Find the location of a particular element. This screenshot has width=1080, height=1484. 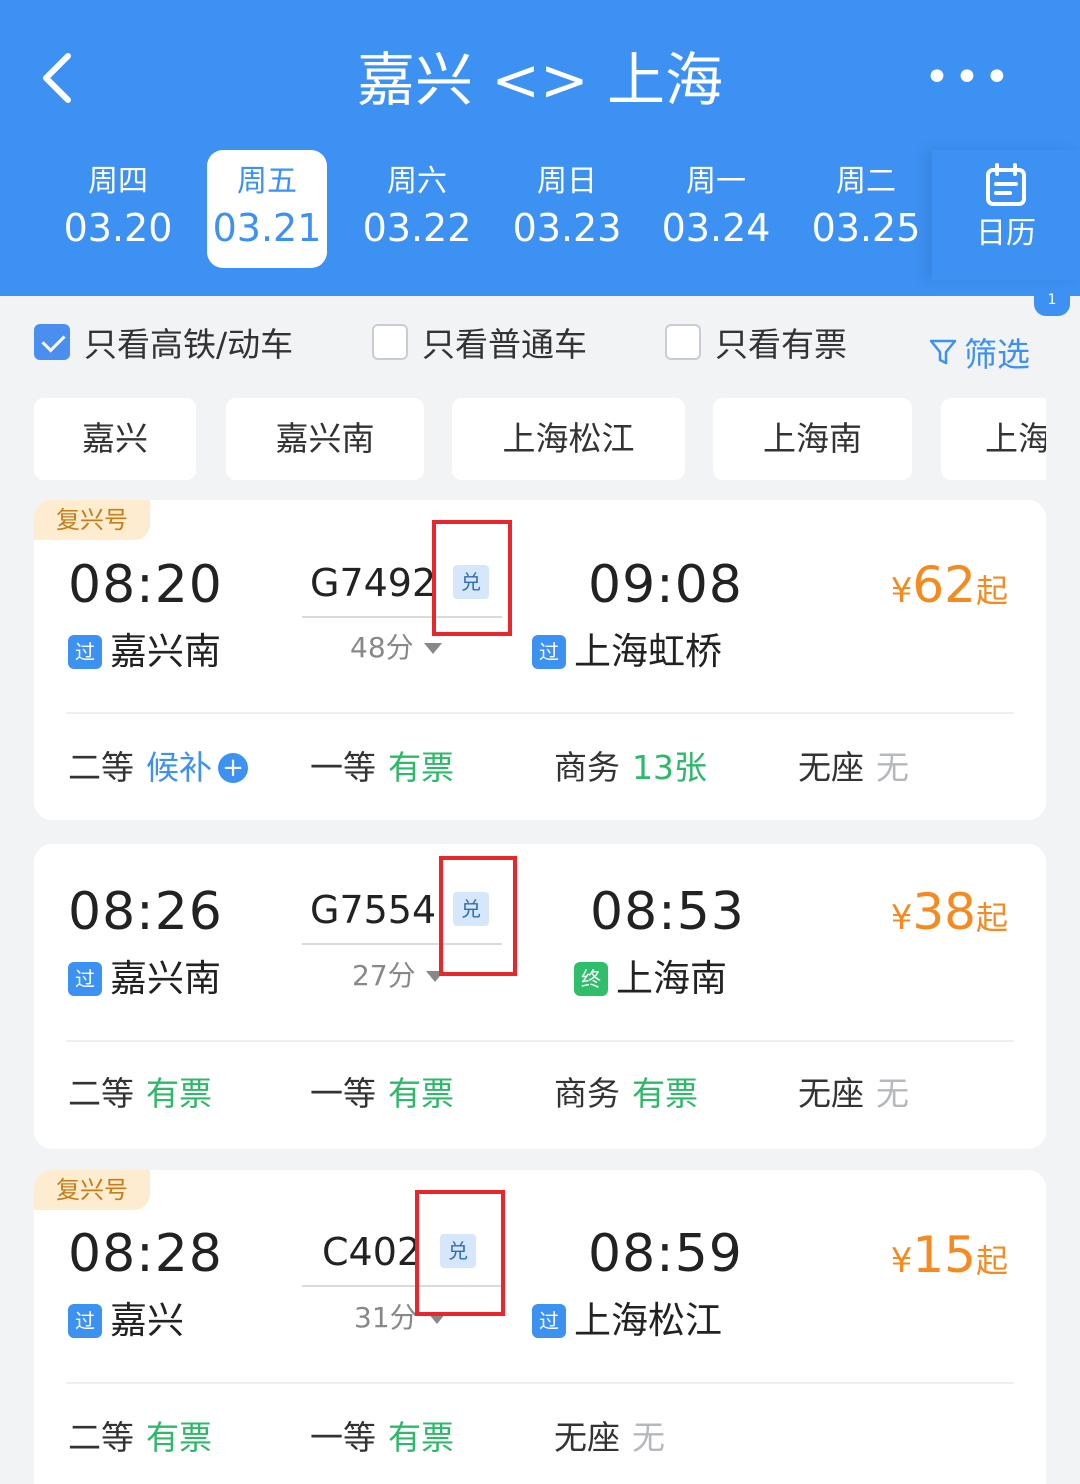

arrive-station-name: 上海虹桥 is located at coordinates (648, 651).